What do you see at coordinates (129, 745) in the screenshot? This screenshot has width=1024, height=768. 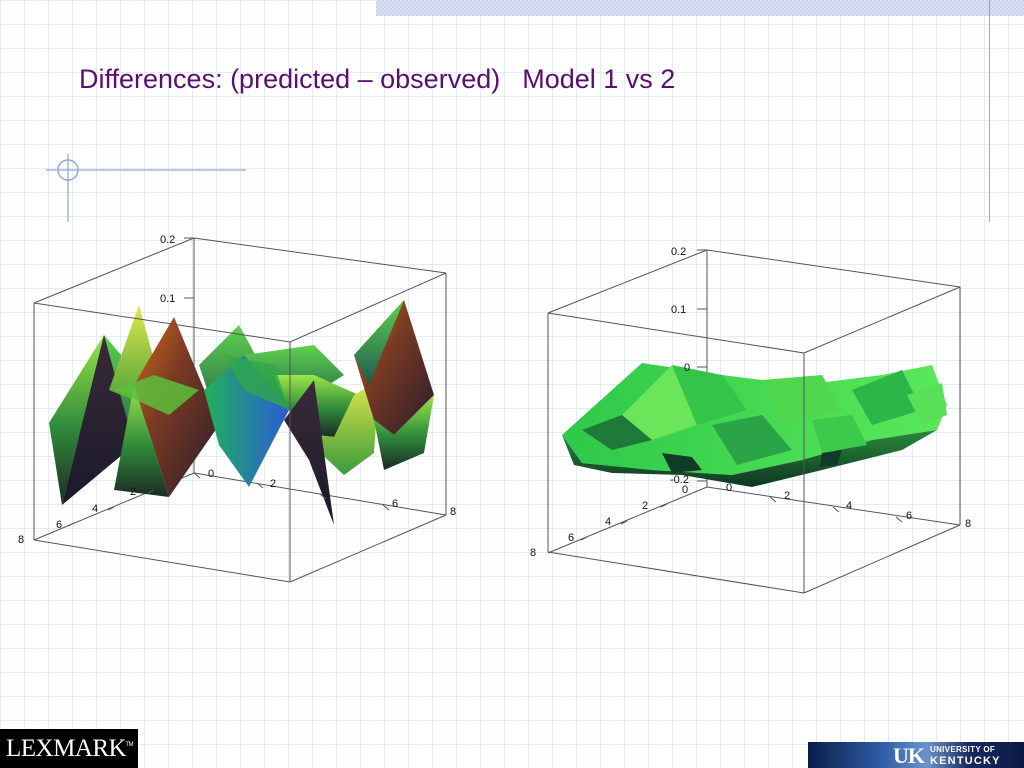 I see `lexmark-logo-tm: TM` at bounding box center [129, 745].